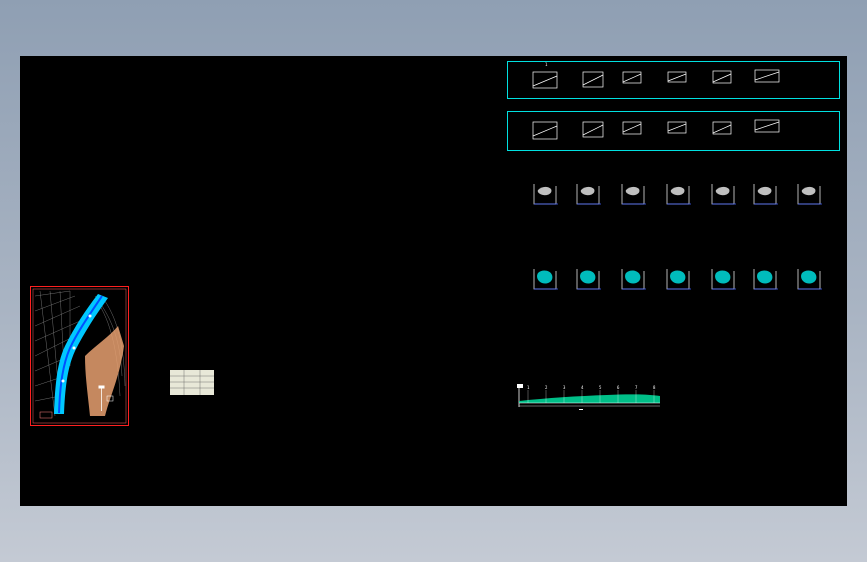 The image size is (867, 562). What do you see at coordinates (528, 387) in the screenshot?
I see `station-label: 1` at bounding box center [528, 387].